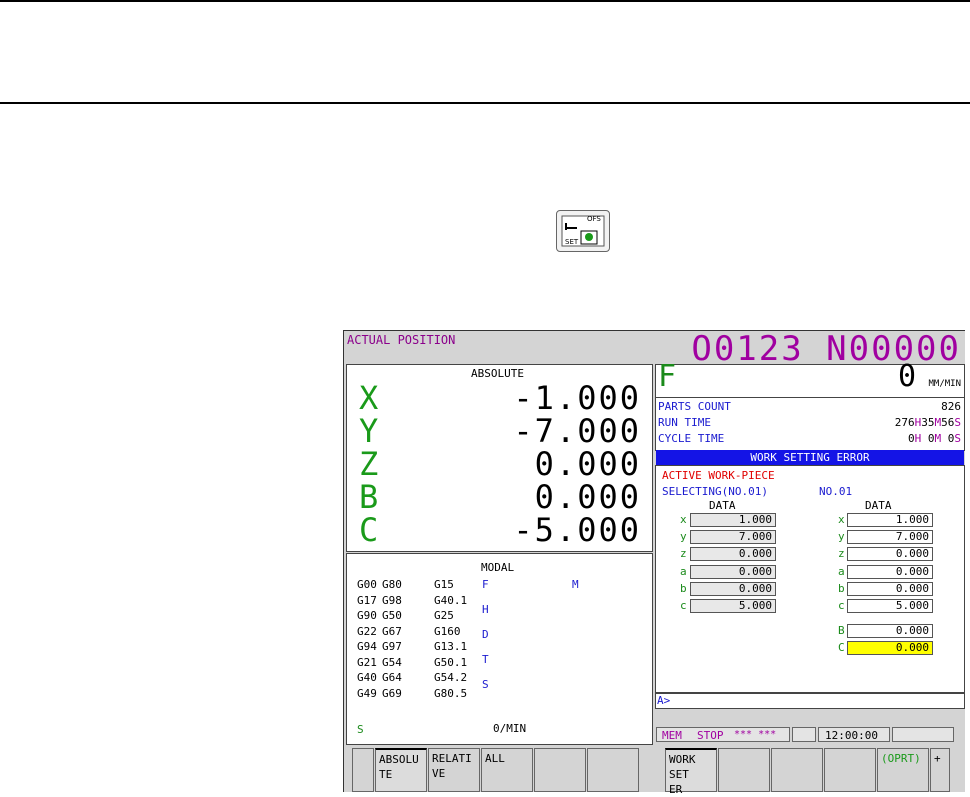  I want to click on icon-label-bottom: SET, so click(572, 242).